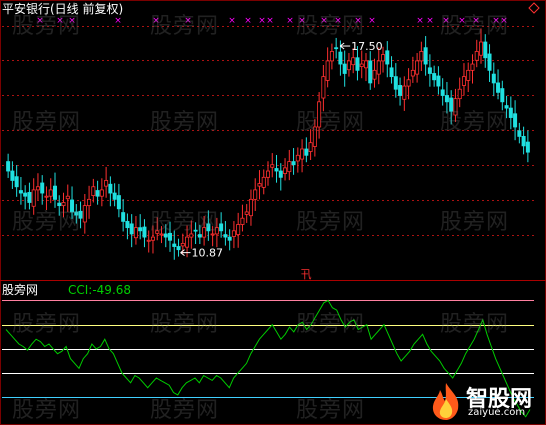 The height and width of the screenshot is (425, 546). What do you see at coordinates (486, 402) in the screenshot?
I see `site-logo: 智股网 zaiyue.com` at bounding box center [486, 402].